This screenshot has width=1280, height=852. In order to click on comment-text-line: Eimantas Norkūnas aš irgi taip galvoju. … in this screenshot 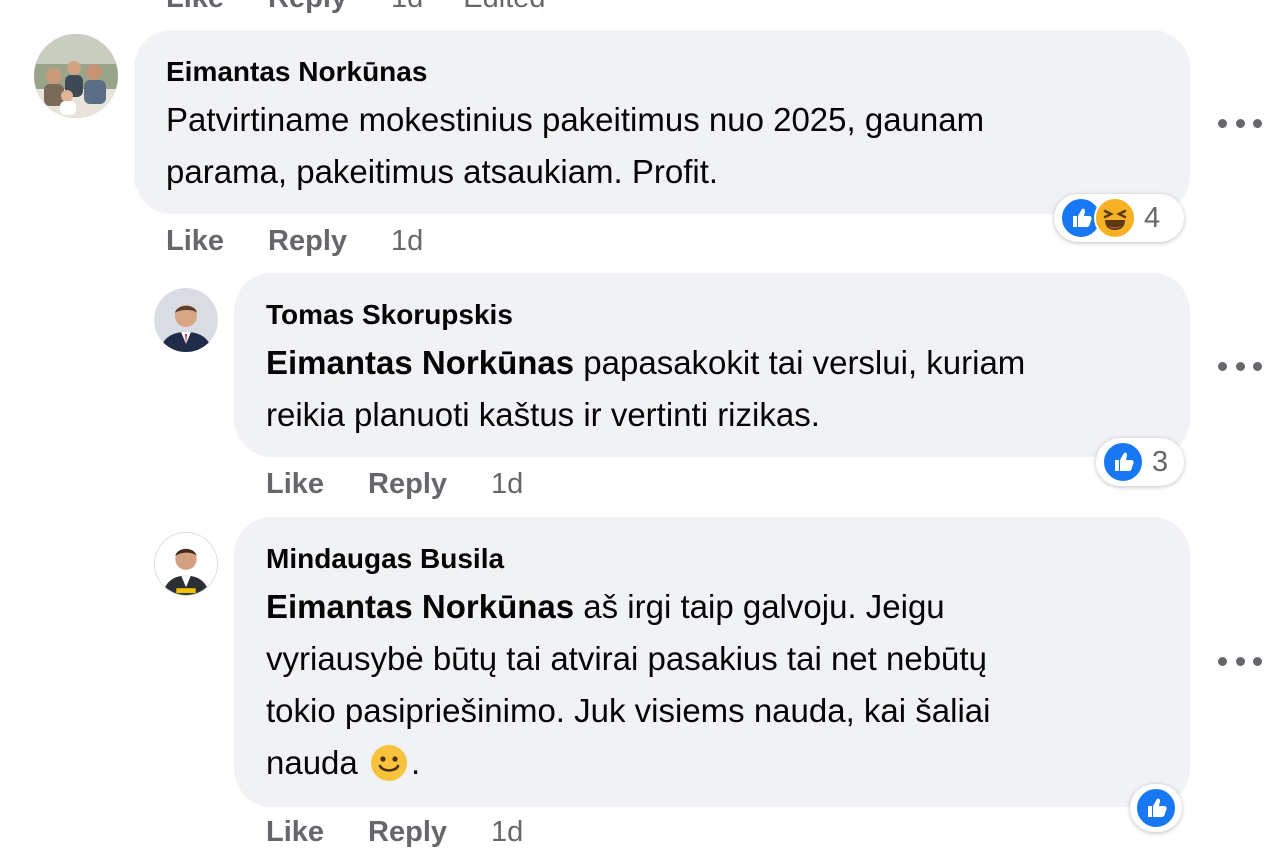, I will do `click(628, 607)`.